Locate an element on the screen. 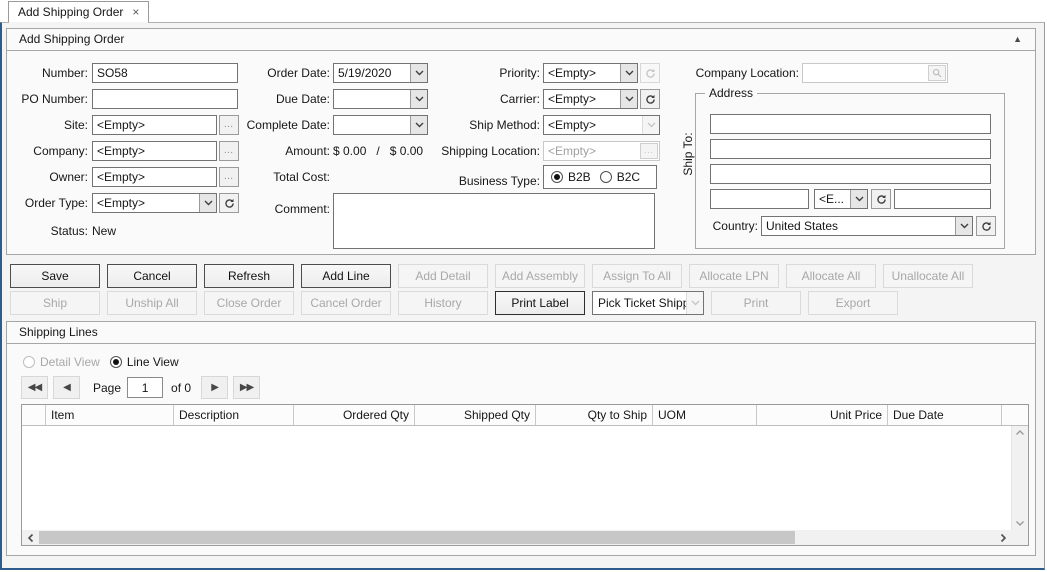 The height and width of the screenshot is (572, 1047). complete-date-picker is located at coordinates (380, 125).